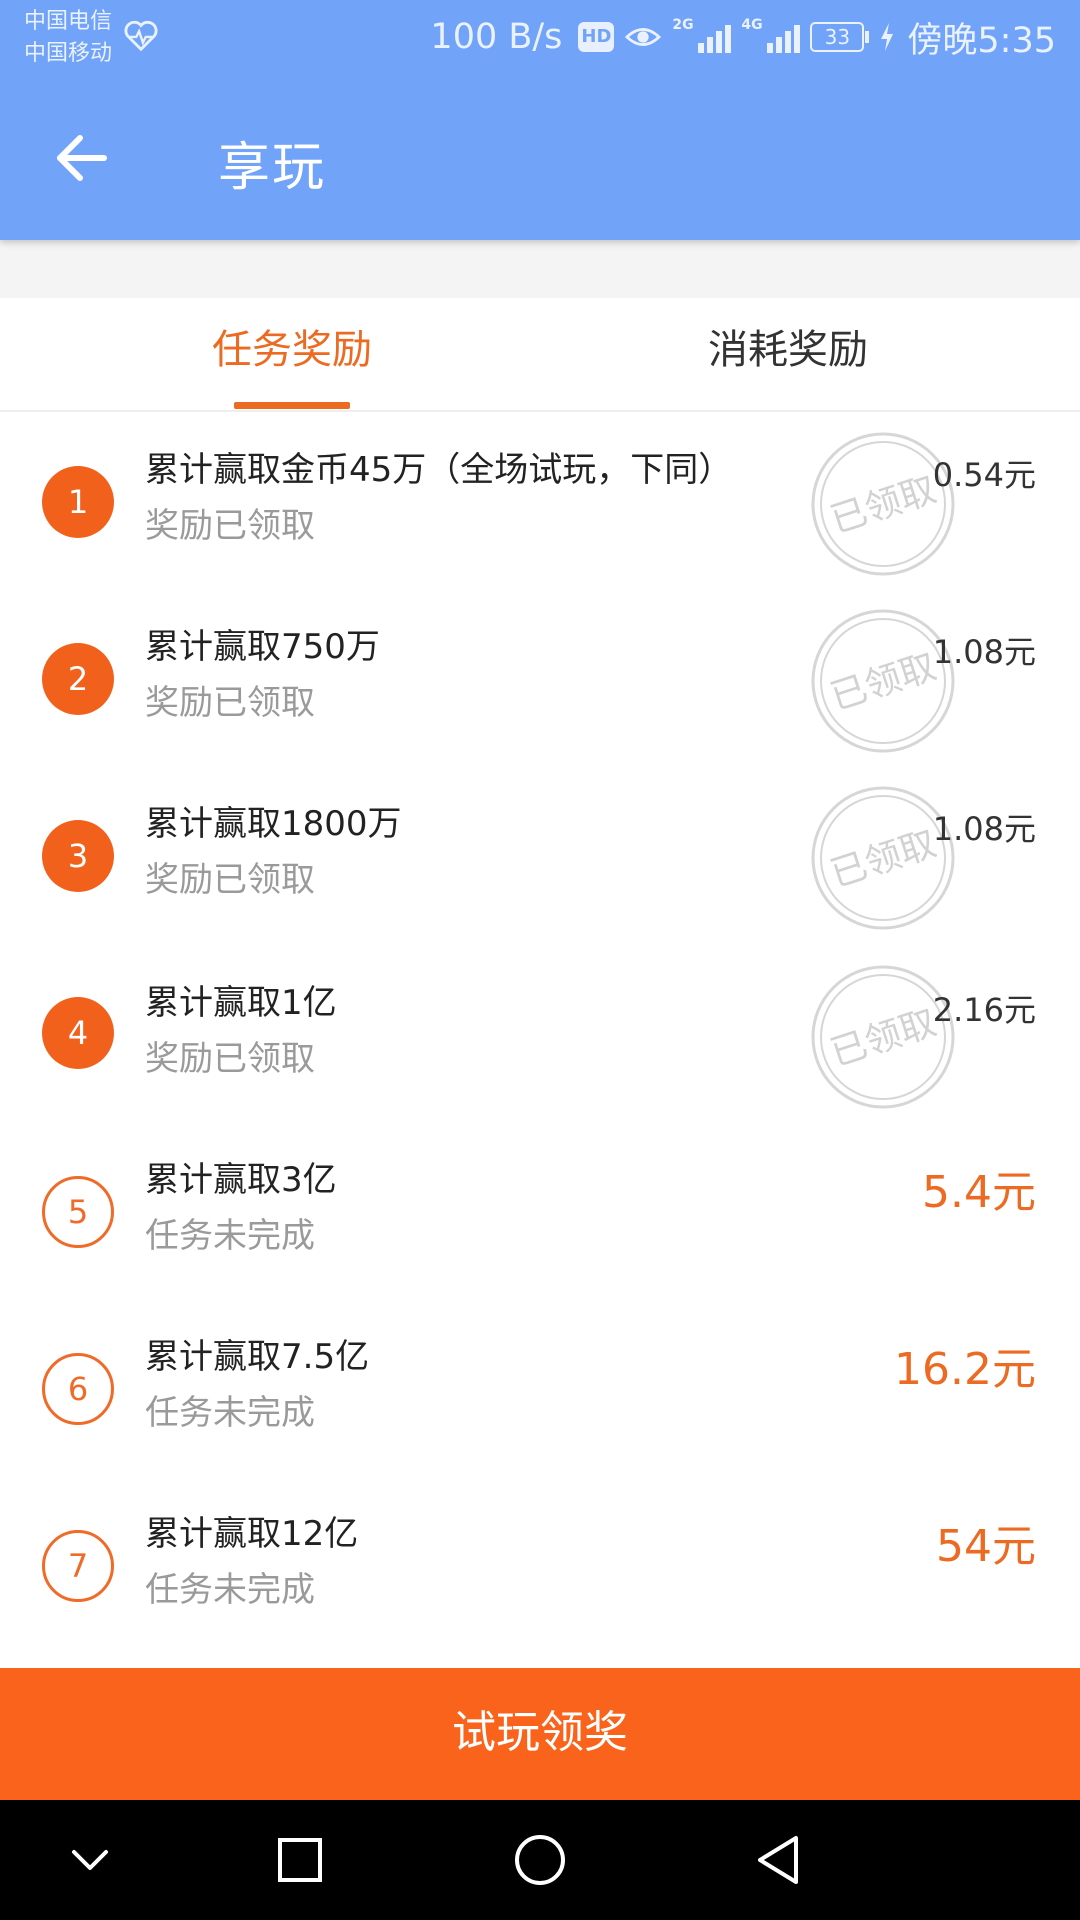  What do you see at coordinates (788, 350) in the screenshot?
I see `tab-consume-rewards-label: 消耗奖励` at bounding box center [788, 350].